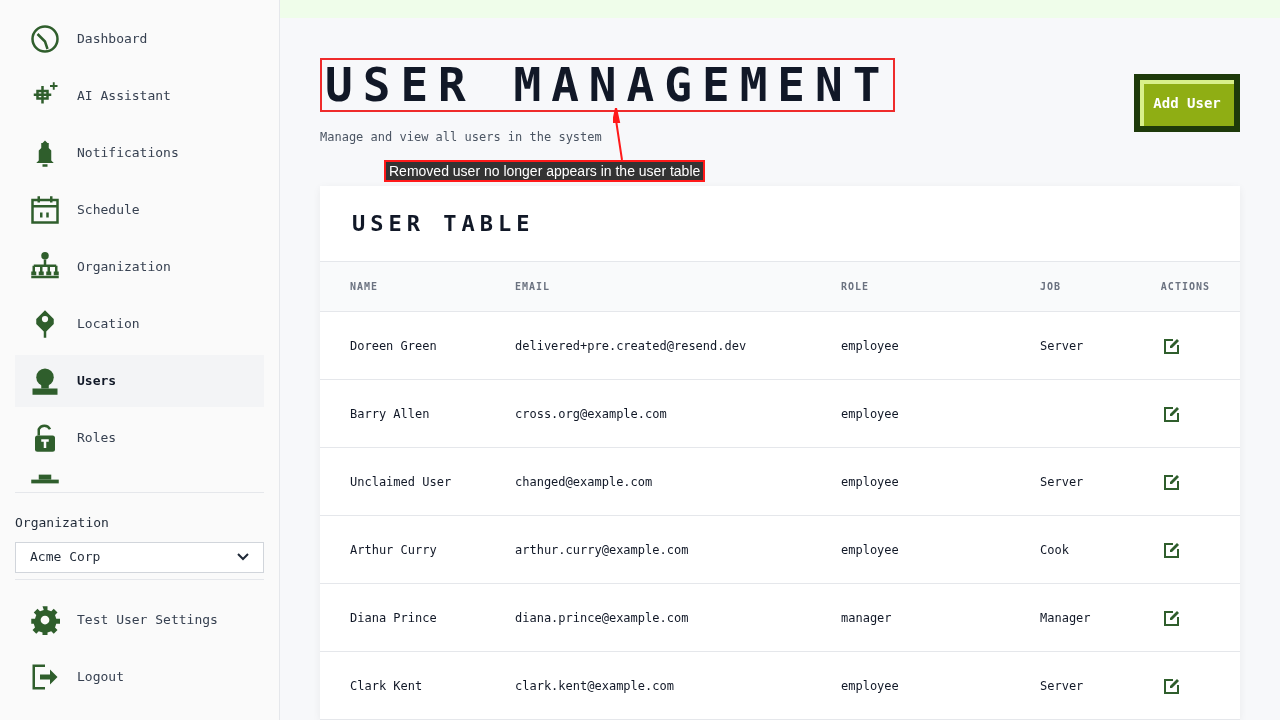 This screenshot has width=1280, height=720. What do you see at coordinates (45, 619) in the screenshot?
I see `gear-icon` at bounding box center [45, 619].